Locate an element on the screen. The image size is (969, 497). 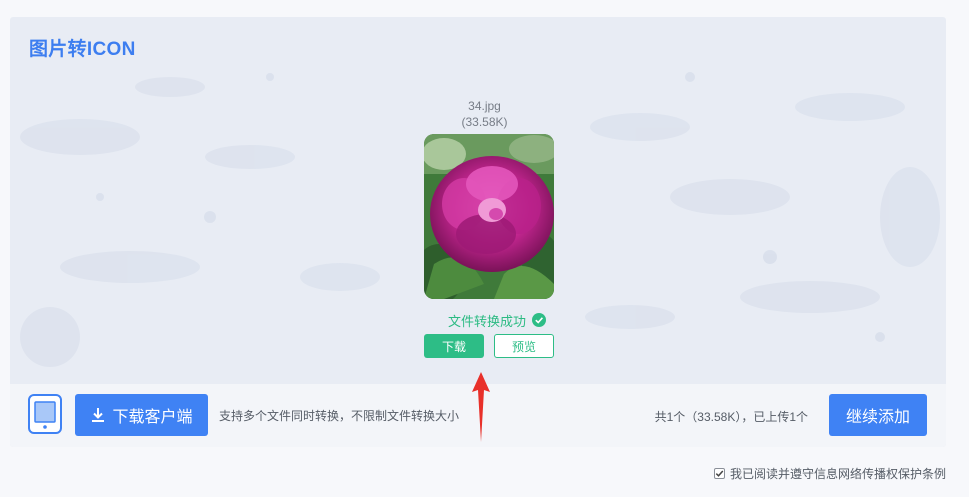
download-file-button: 下载 is located at coordinates (454, 346).